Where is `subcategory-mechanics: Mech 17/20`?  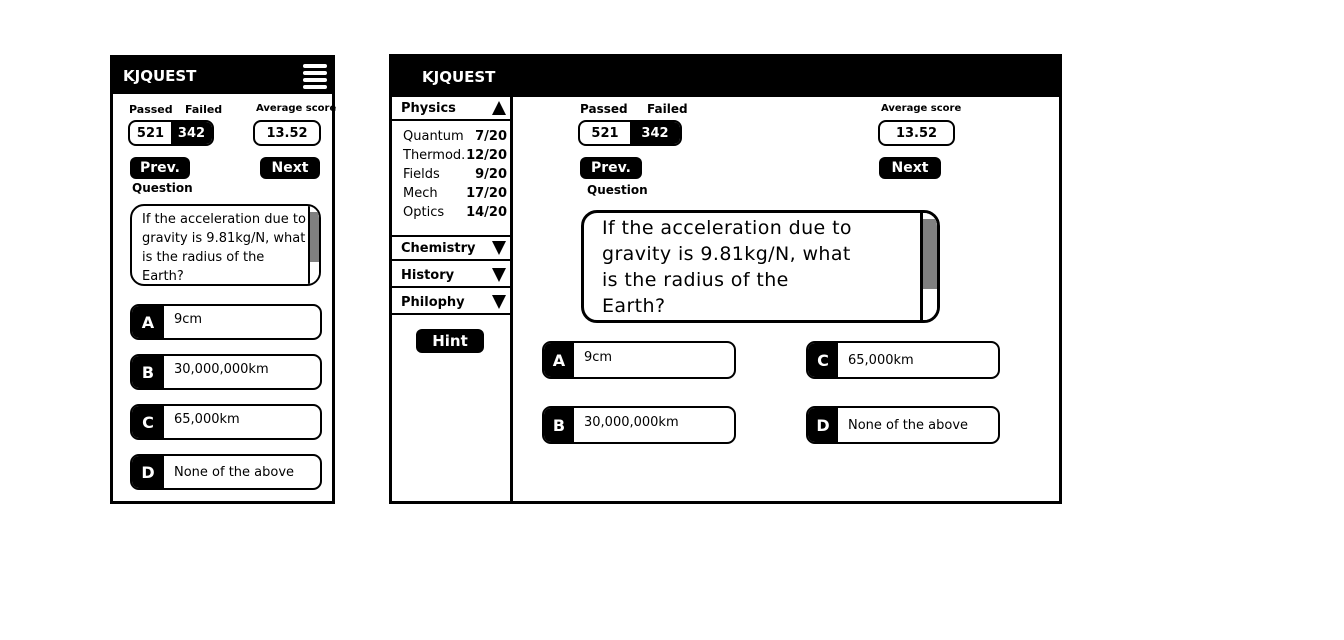
subcategory-mechanics: Mech 17/20 is located at coordinates (455, 193).